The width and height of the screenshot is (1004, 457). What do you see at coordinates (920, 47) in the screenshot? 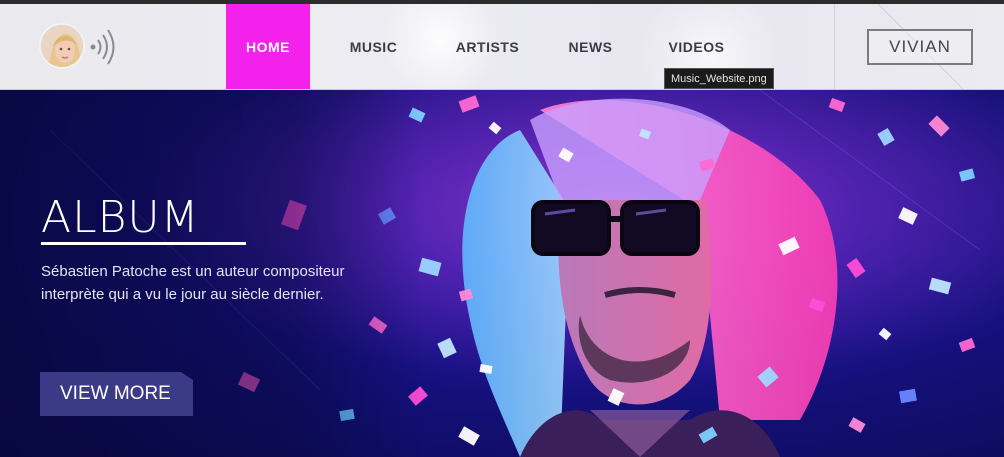
I see `user-account-button: VIVIAN` at bounding box center [920, 47].